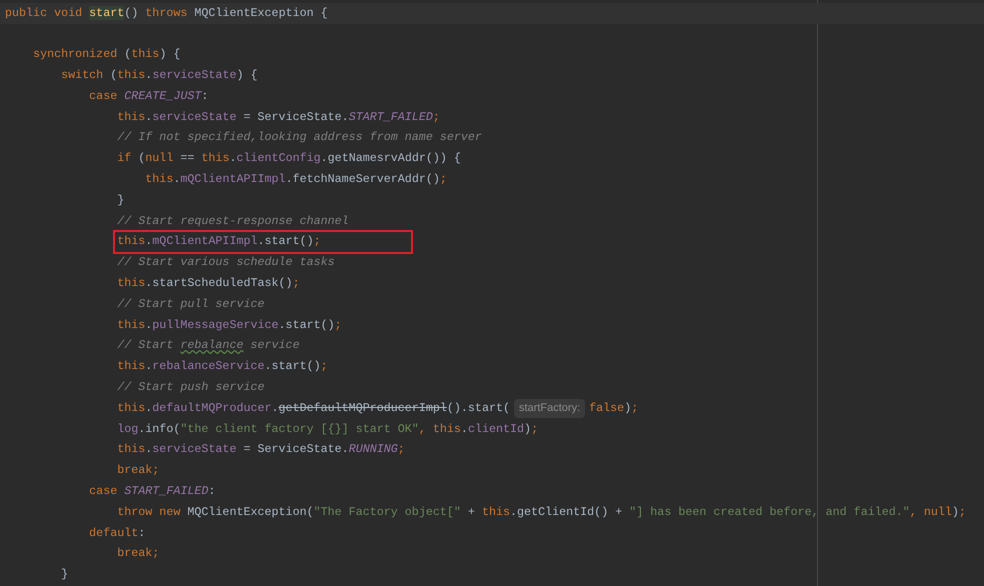  I want to click on code-line: this.rebalanceService.start();, so click(222, 367).